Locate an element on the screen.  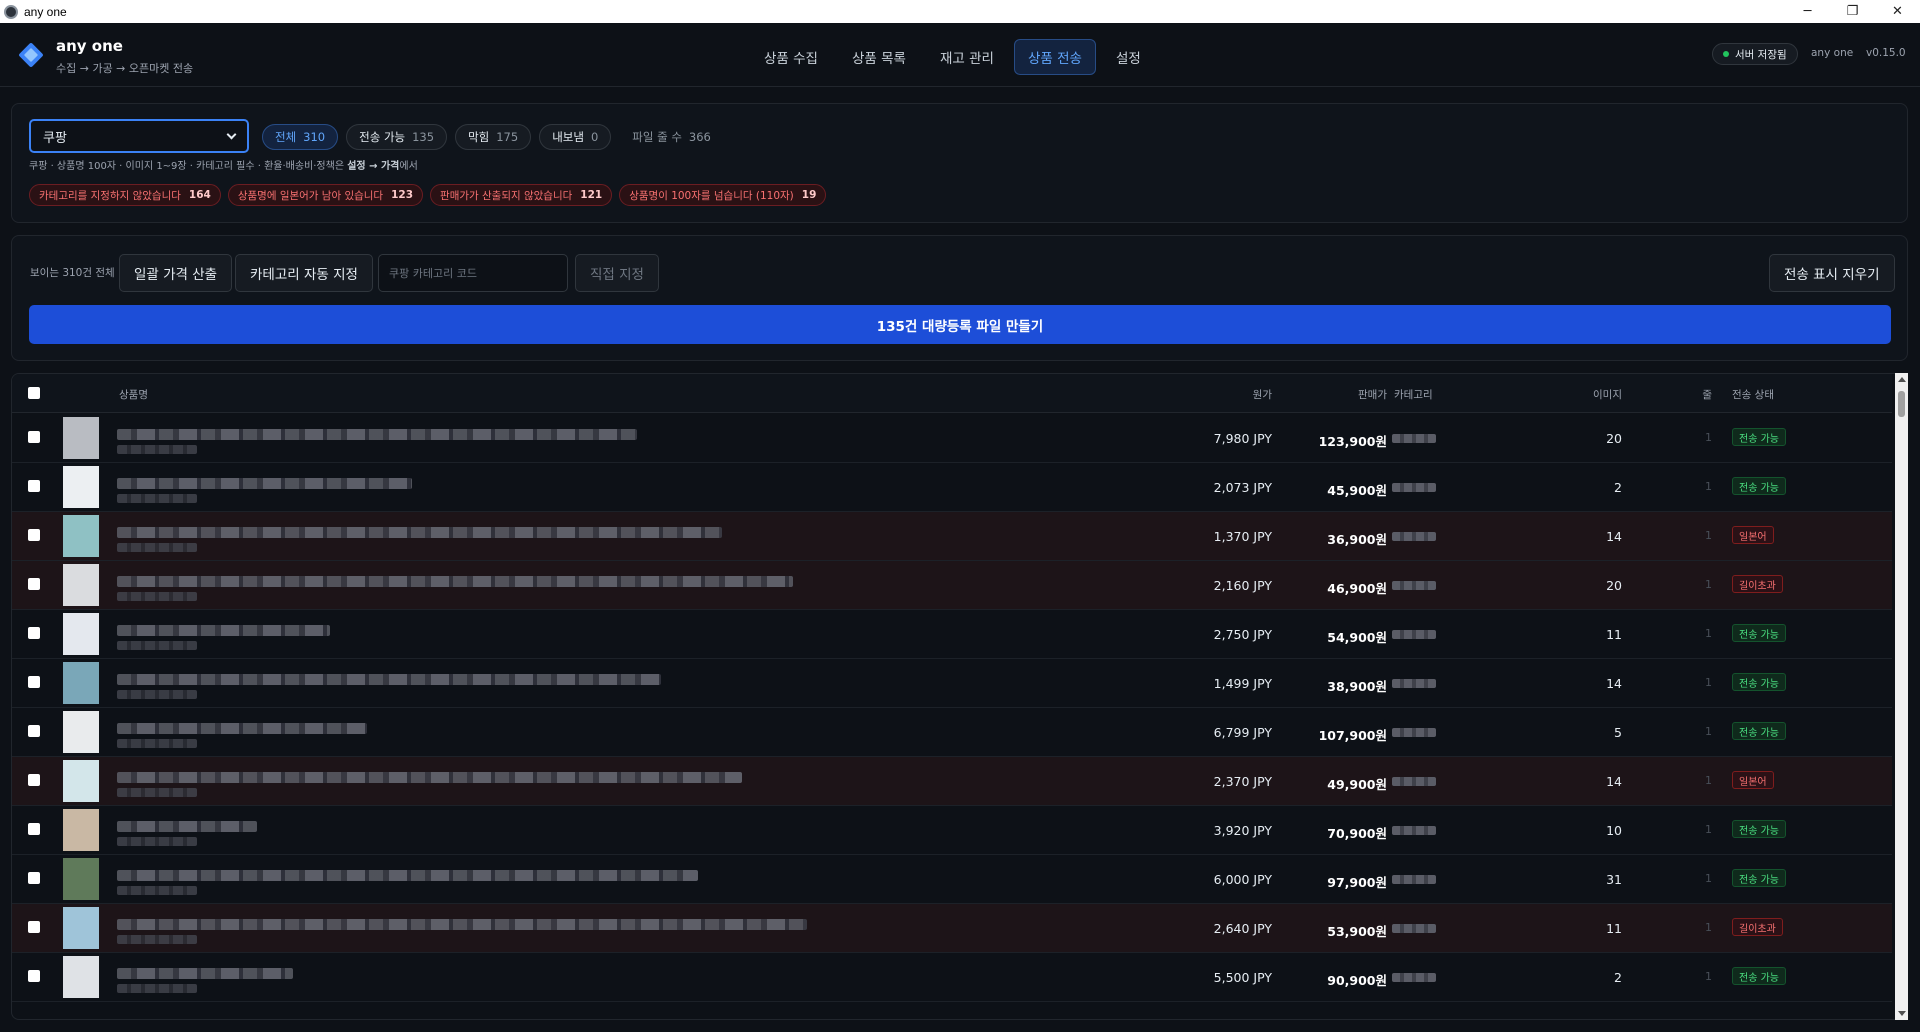
table-row: 5,500 JPY 90,900원 2 1 전송 가능 is located at coordinates (952, 977).